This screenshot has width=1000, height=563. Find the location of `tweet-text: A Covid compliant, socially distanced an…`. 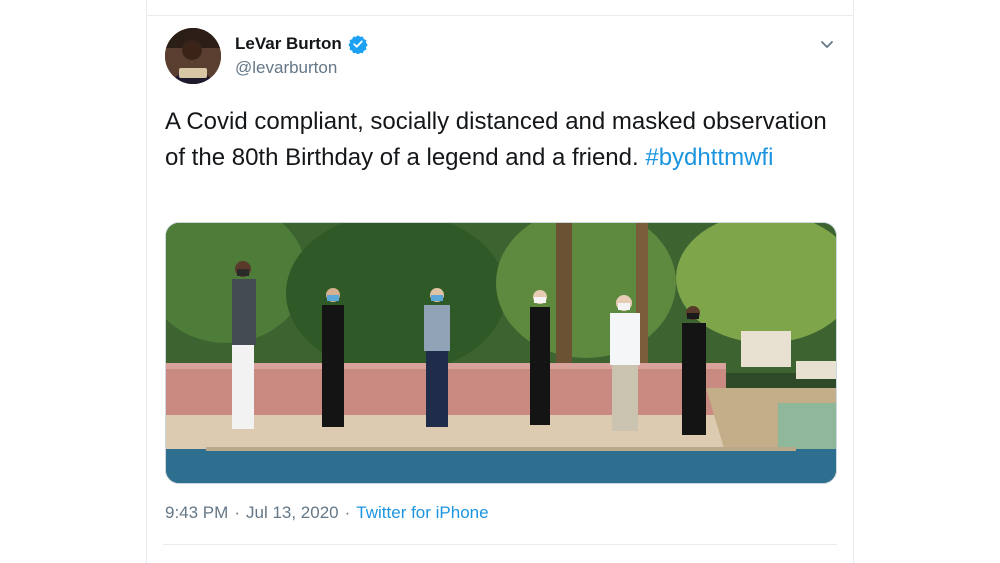

tweet-text: A Covid compliant, socially distanced an… is located at coordinates (505, 140).